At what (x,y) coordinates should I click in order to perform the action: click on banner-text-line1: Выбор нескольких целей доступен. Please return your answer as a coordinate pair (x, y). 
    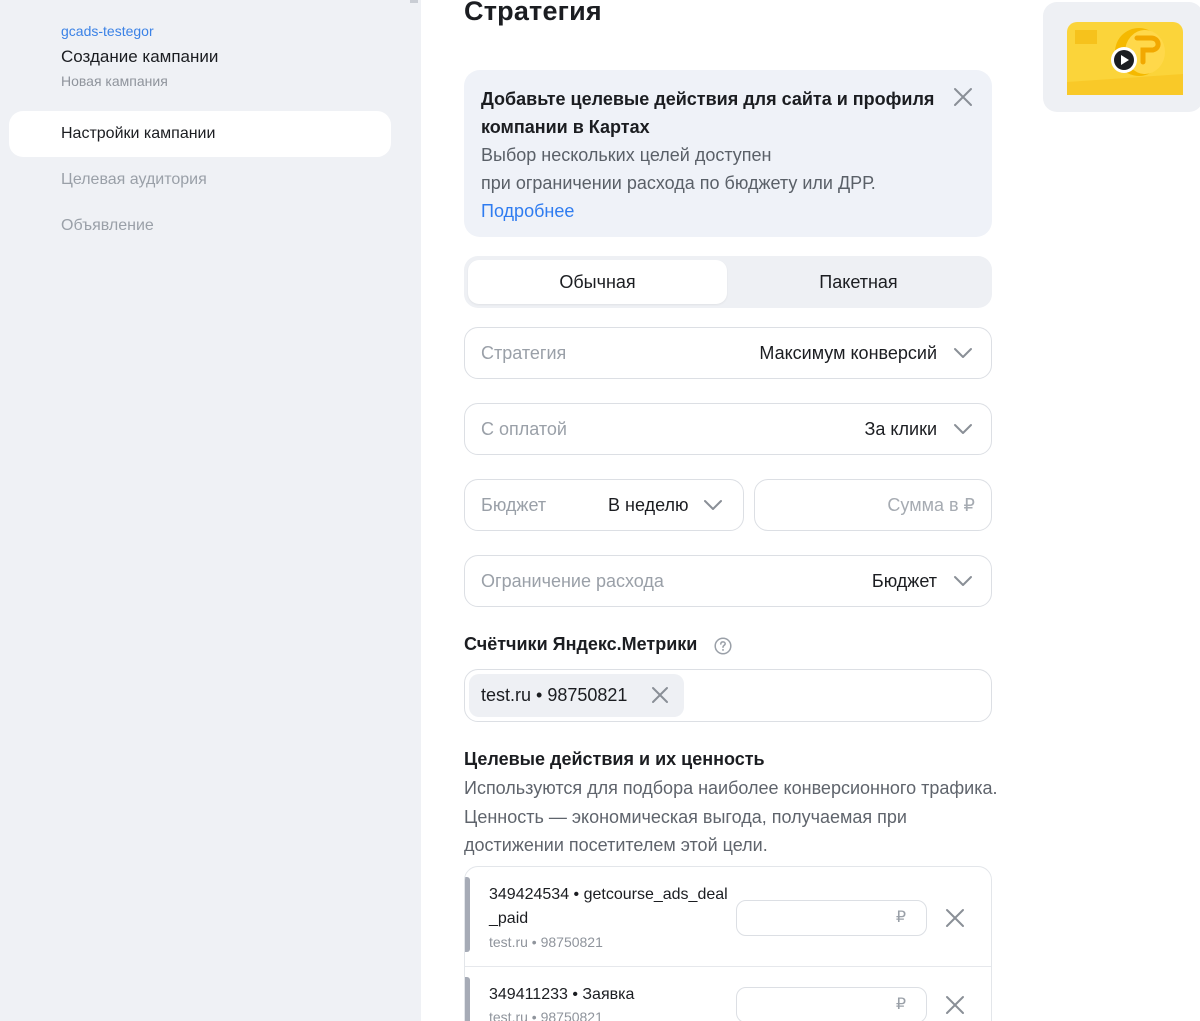
    Looking at the image, I should click on (626, 155).